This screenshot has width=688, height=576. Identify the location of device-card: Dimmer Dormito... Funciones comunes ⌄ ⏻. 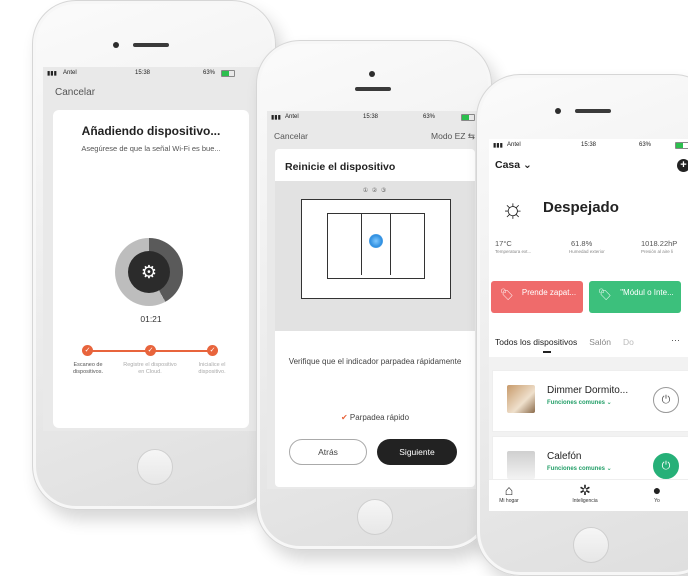
(590, 401).